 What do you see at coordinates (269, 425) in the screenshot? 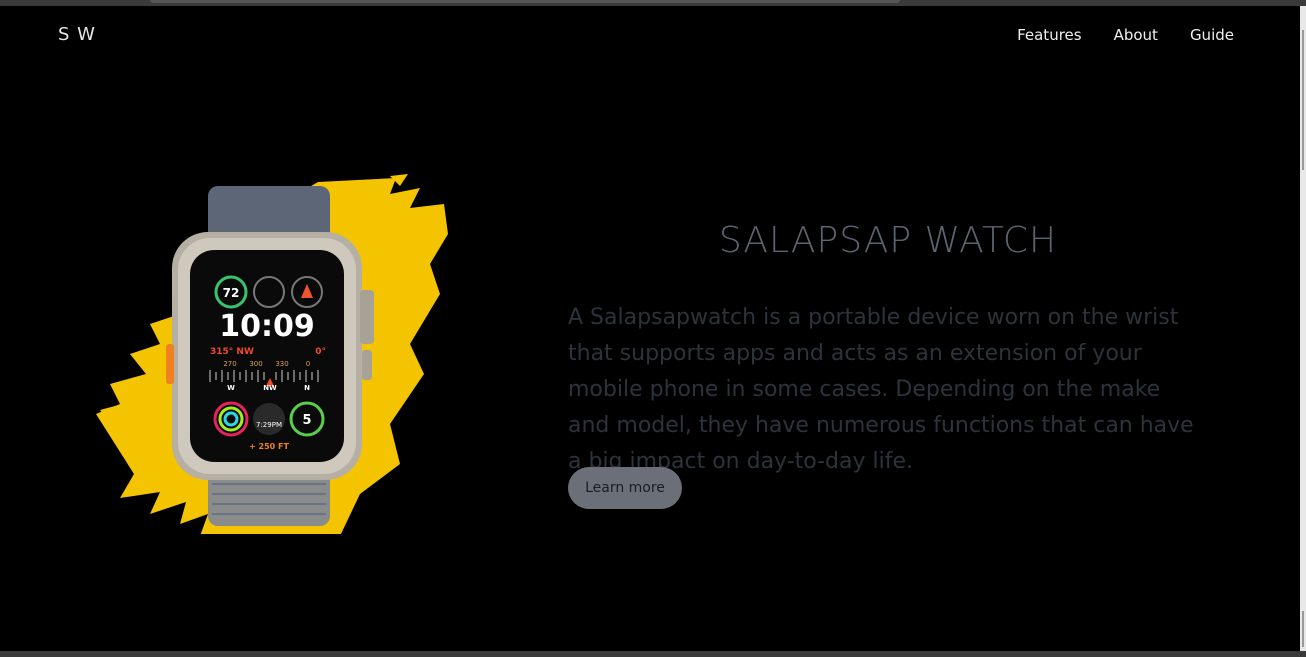
I see `small-time: 7:29PM` at bounding box center [269, 425].